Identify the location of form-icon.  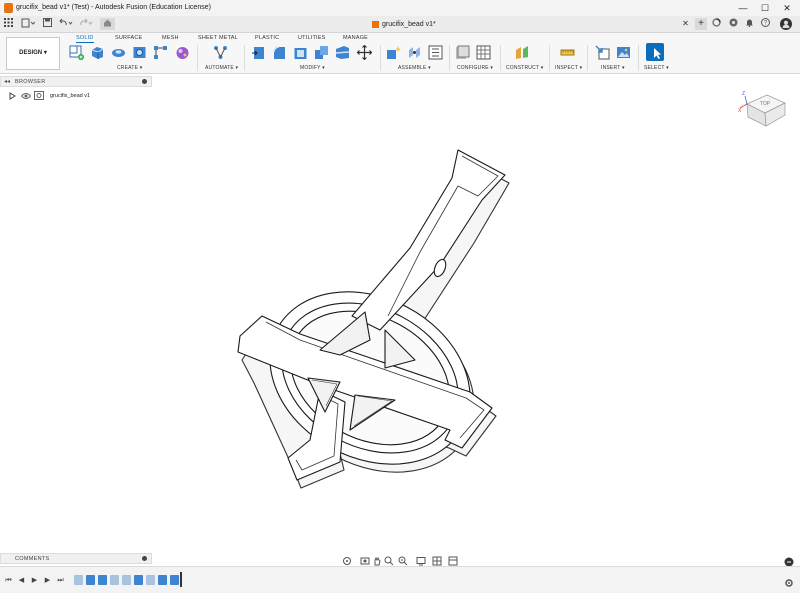
(182, 52).